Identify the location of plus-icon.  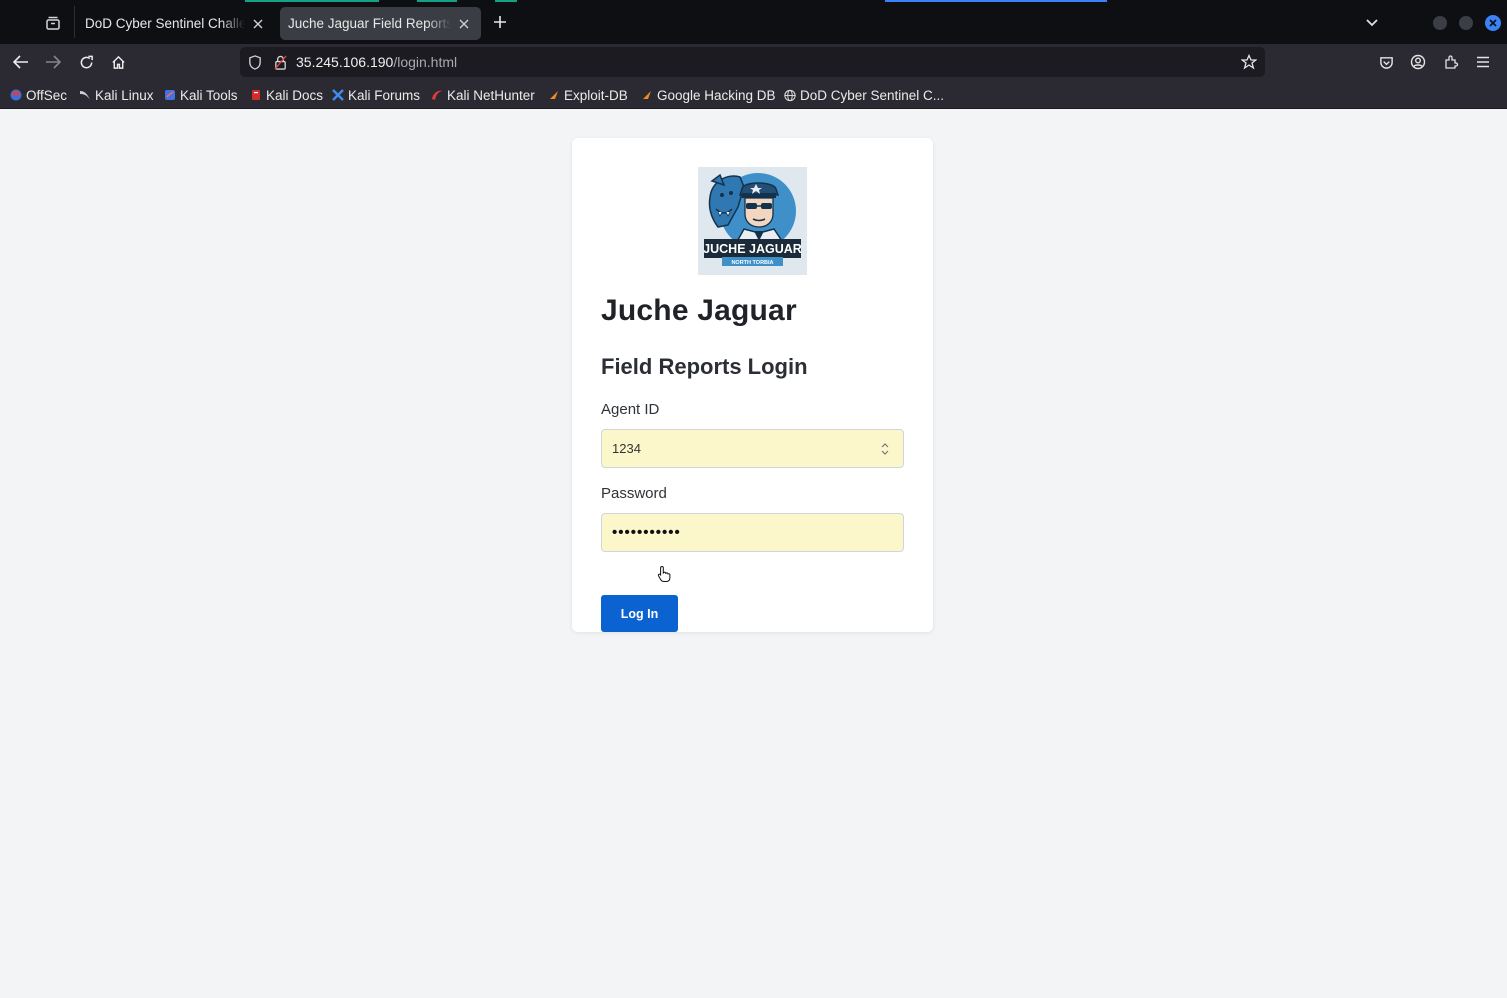
(500, 22).